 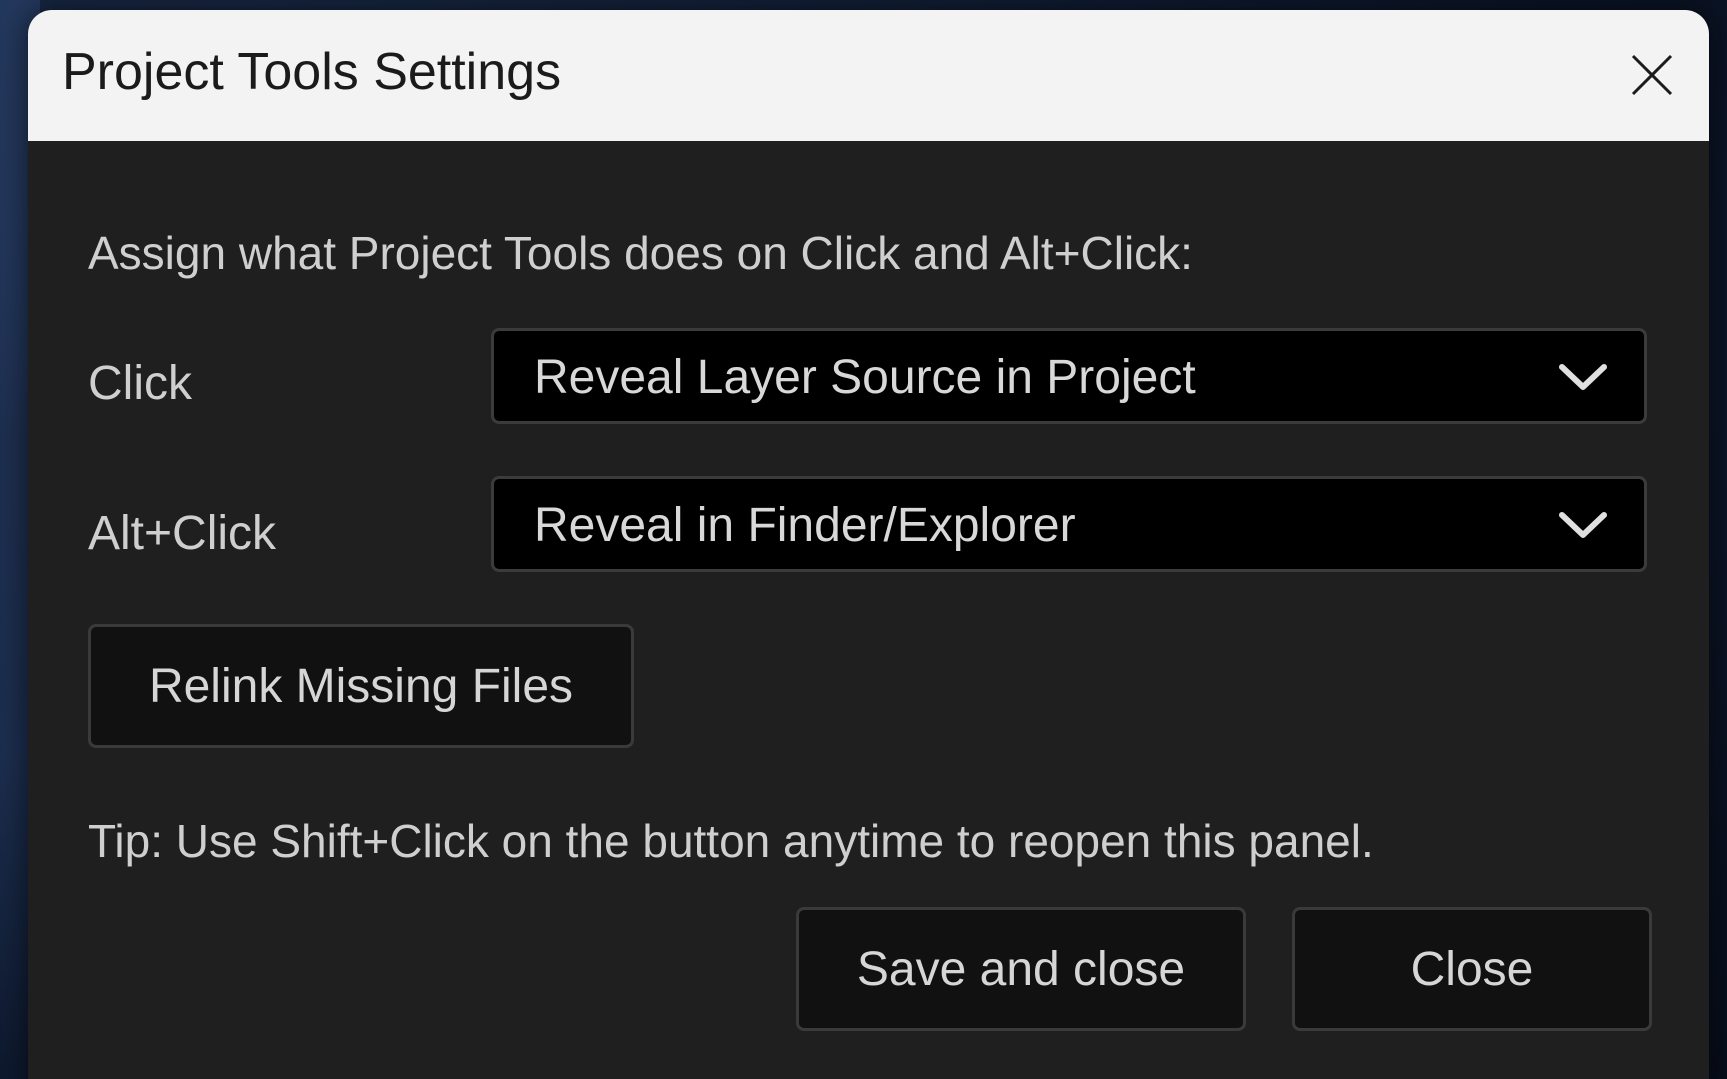 What do you see at coordinates (182, 533) in the screenshot?
I see `alt-click-label: Alt+Click` at bounding box center [182, 533].